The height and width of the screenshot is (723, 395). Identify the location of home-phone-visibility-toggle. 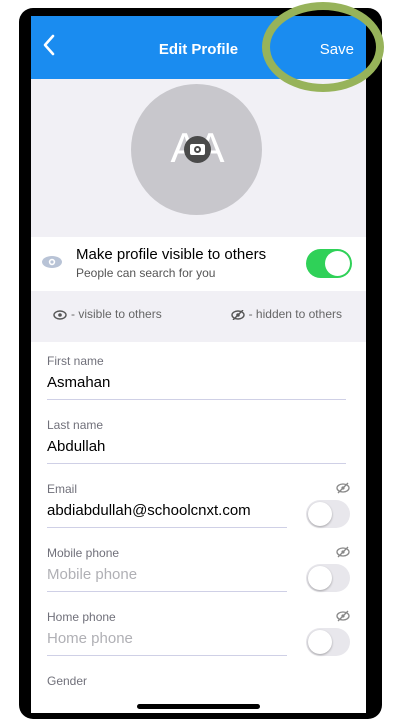
(328, 642).